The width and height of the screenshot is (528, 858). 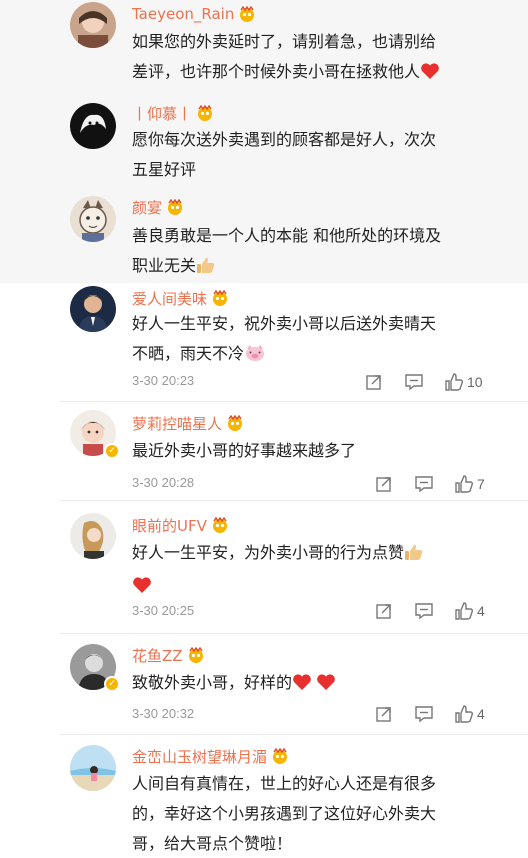 What do you see at coordinates (308, 355) in the screenshot?
I see `comment-line: 不晒，雨天不冷` at bounding box center [308, 355].